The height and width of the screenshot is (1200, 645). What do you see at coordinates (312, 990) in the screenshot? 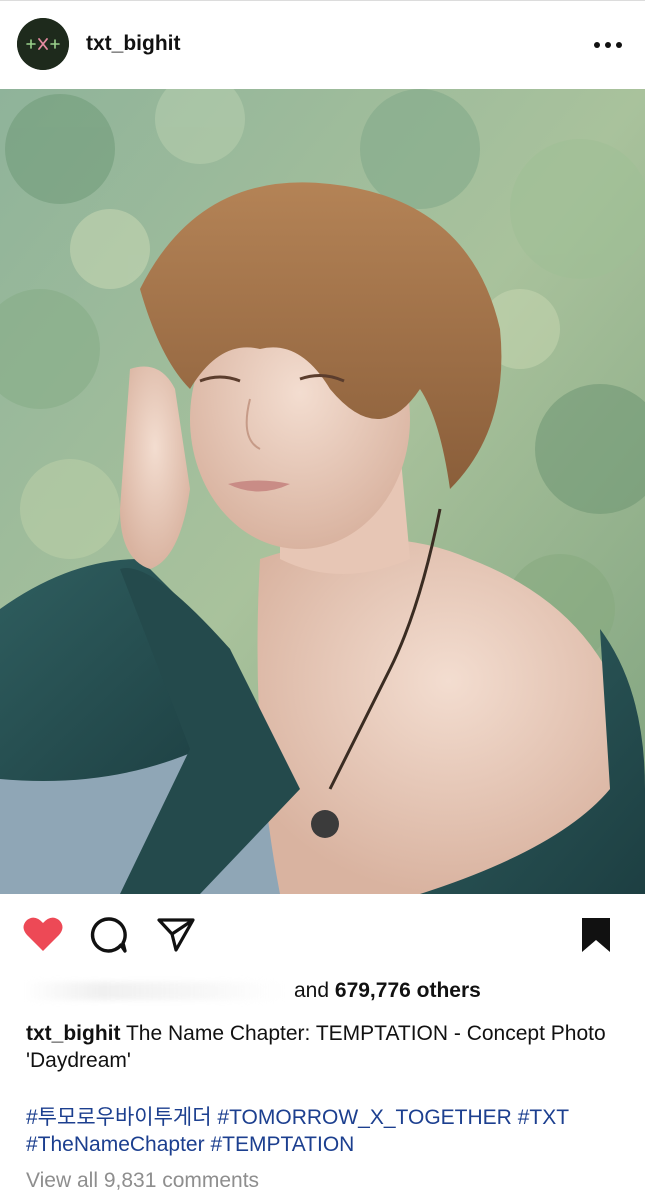
I see `likes-prefix: and` at bounding box center [312, 990].